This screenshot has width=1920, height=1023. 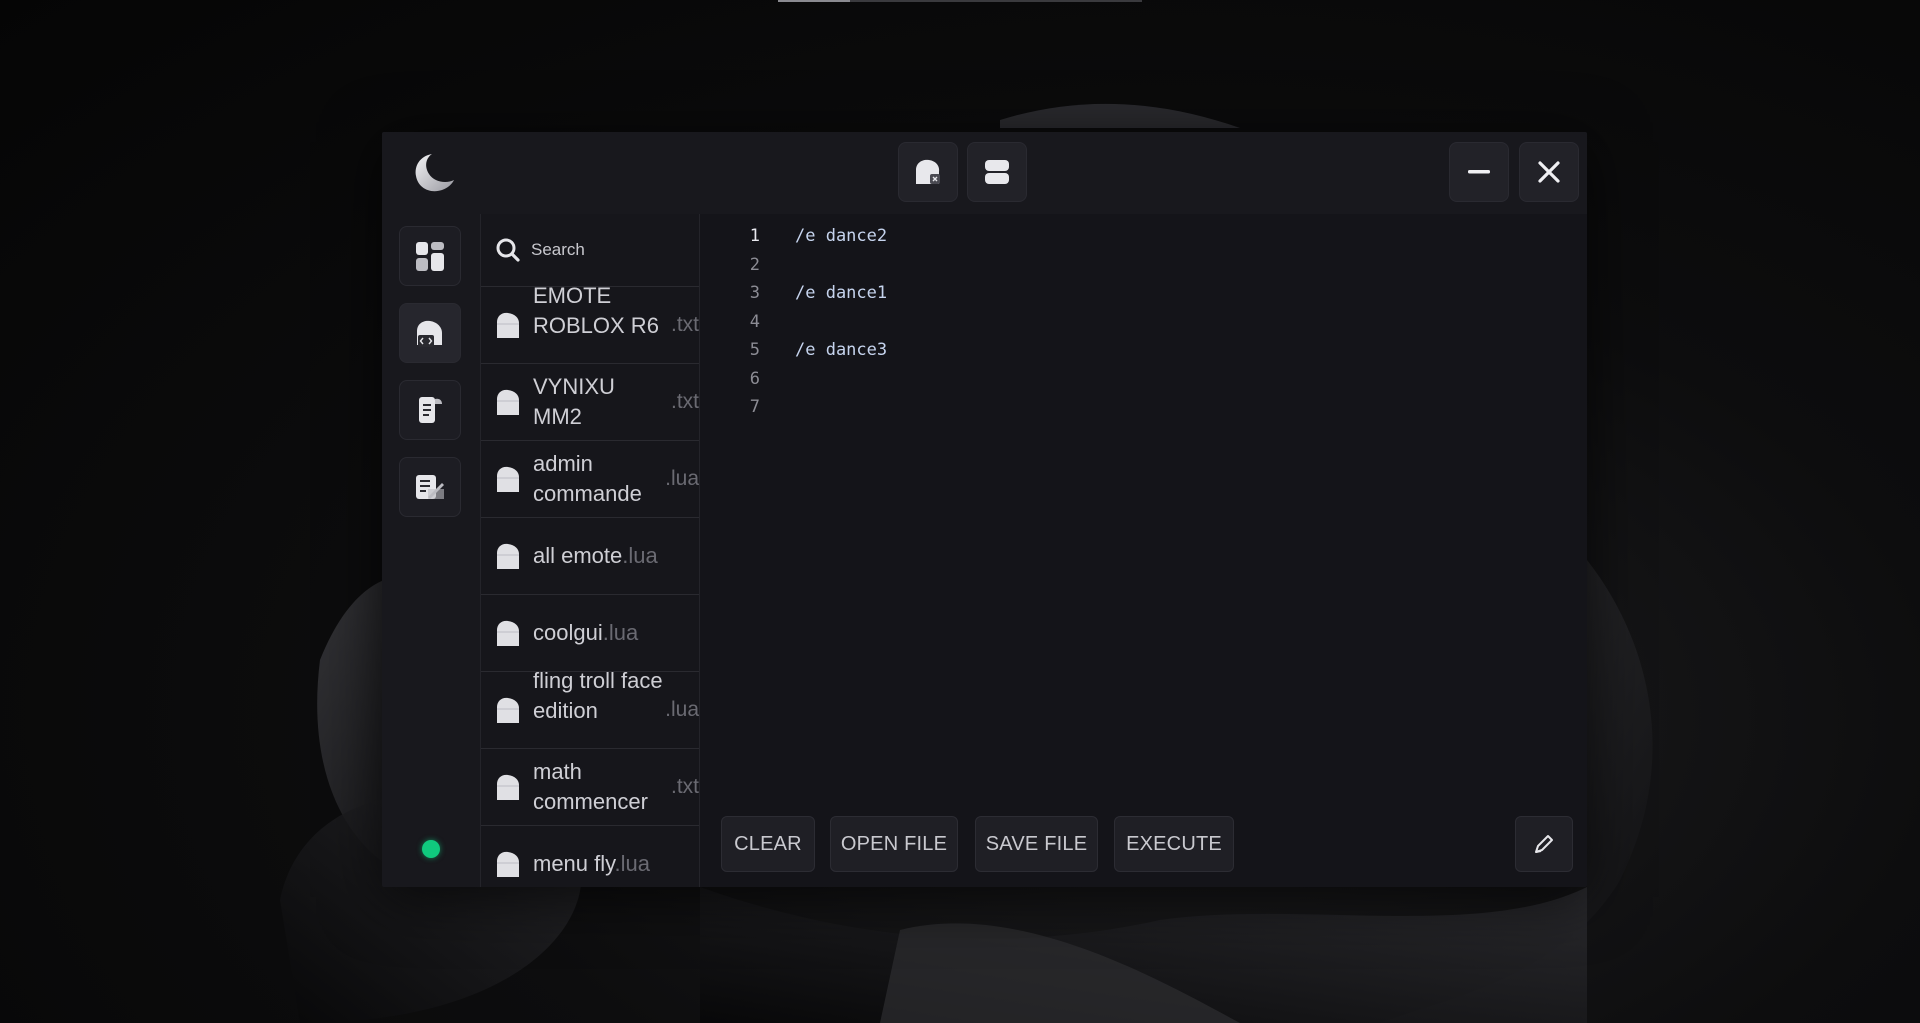 I want to click on rail-item-editor, so click(x=430, y=333).